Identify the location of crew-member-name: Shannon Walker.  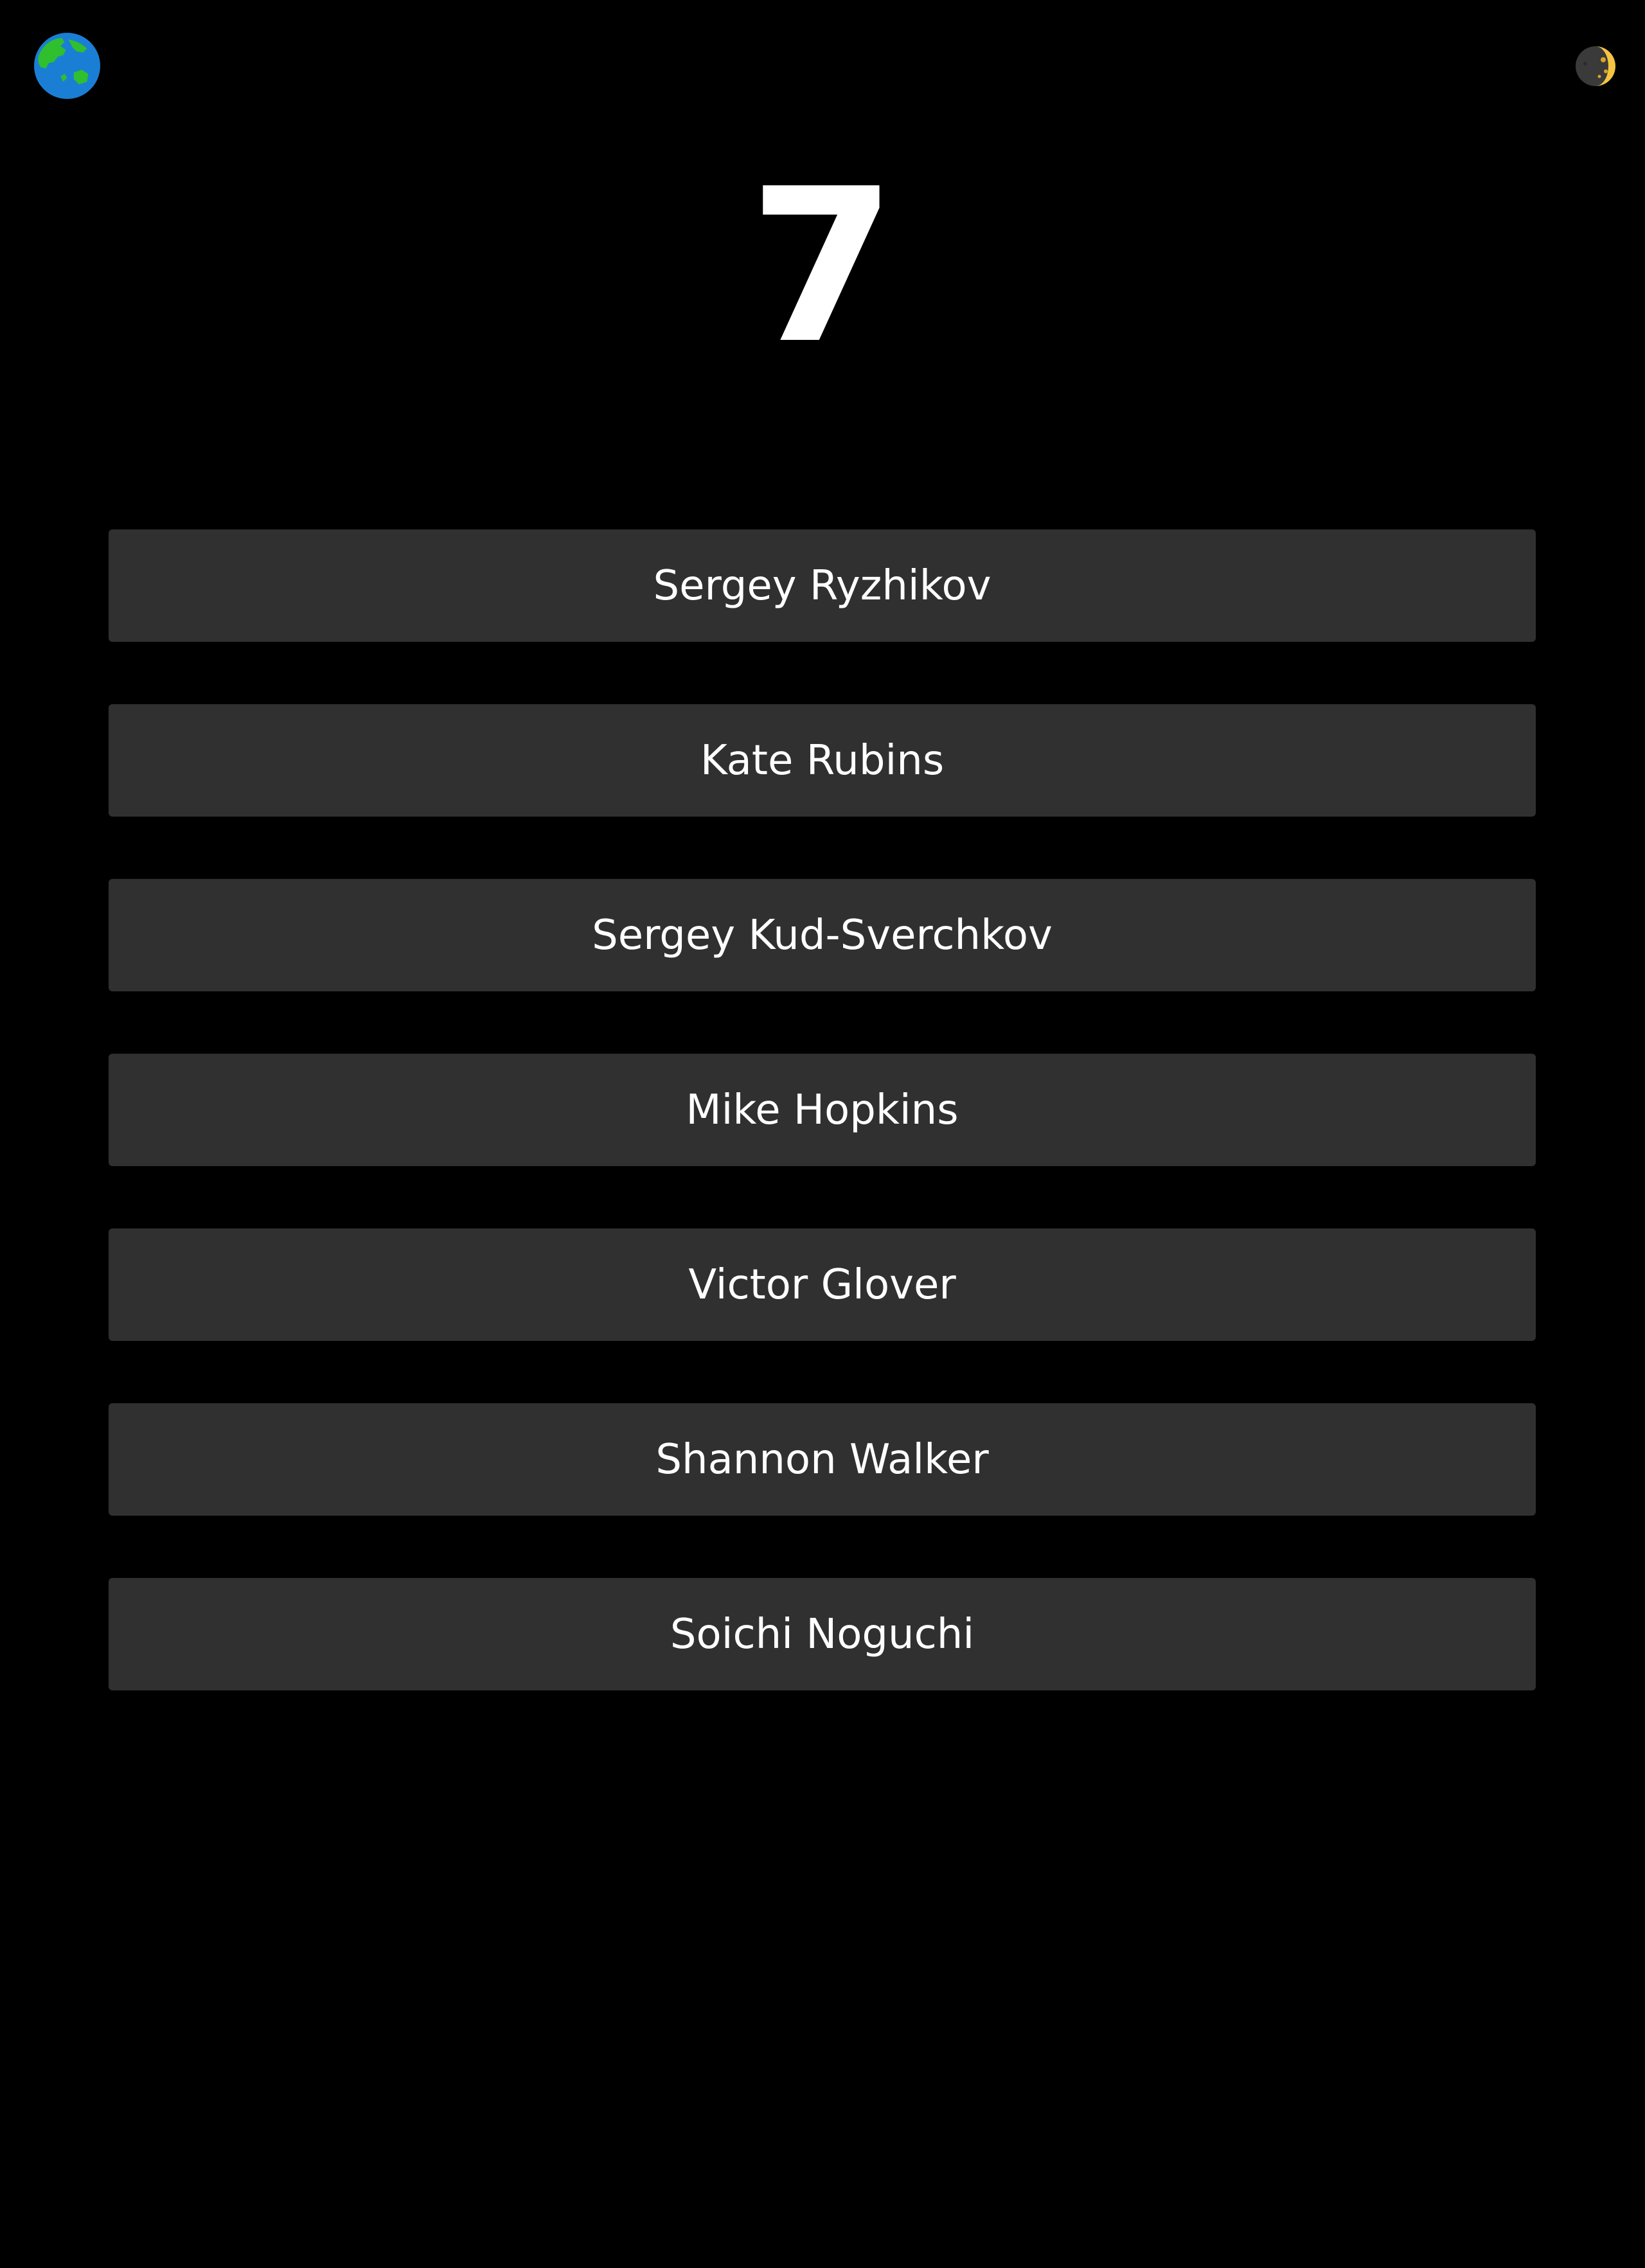
(822, 1459).